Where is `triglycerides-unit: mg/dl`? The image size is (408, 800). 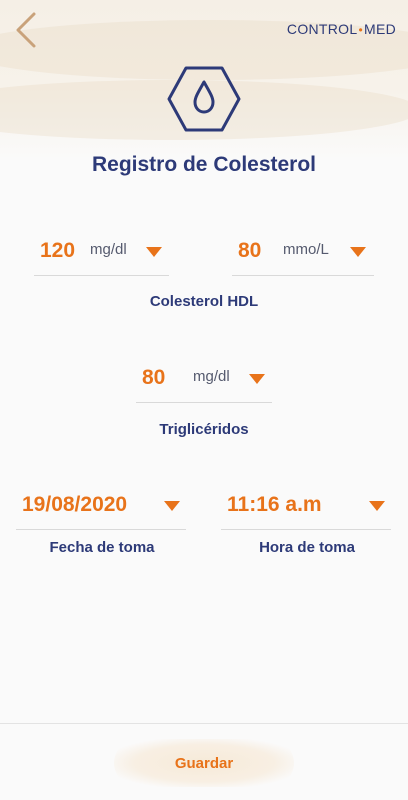 triglycerides-unit: mg/dl is located at coordinates (211, 376).